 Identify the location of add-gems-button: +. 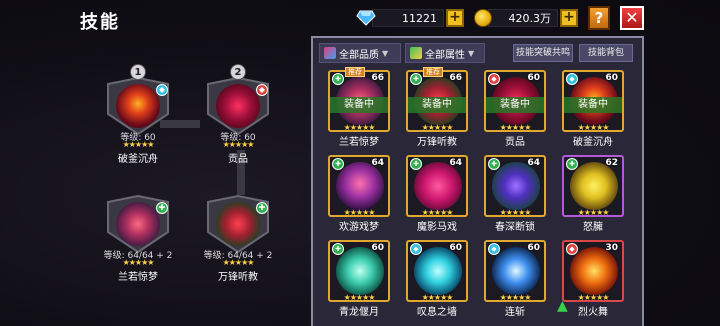
(455, 18).